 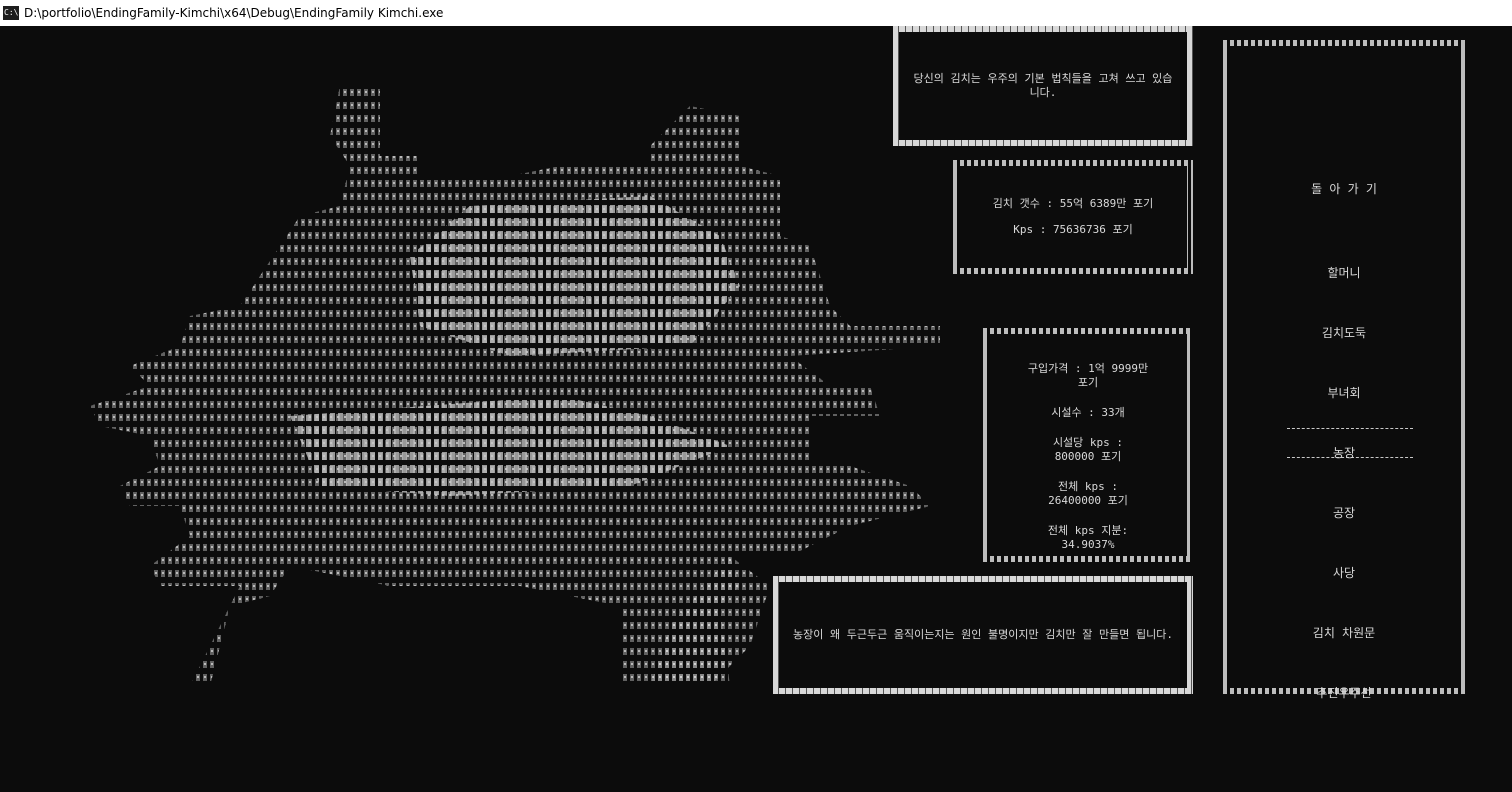 I want to click on kps-per-value: 800000 포기, so click(x=1088, y=456).